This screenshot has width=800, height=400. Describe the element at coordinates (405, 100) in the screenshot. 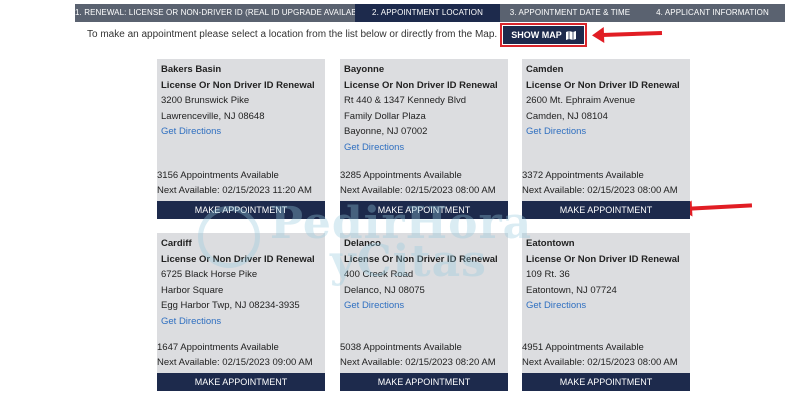

I see `location-address-line: Rt 440 & 1347 Kennedy Blvd` at that location.